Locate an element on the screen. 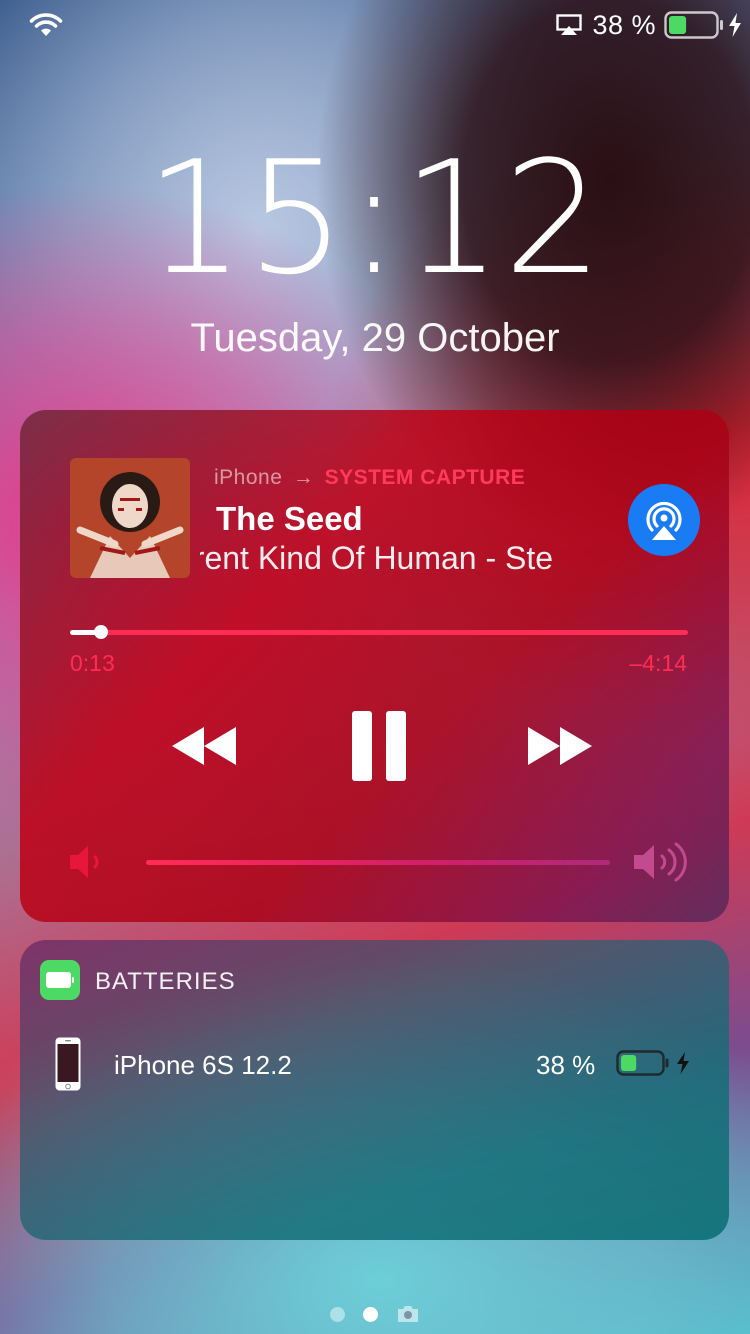 The width and height of the screenshot is (750, 1334). battery-percent: 38 % is located at coordinates (624, 24).